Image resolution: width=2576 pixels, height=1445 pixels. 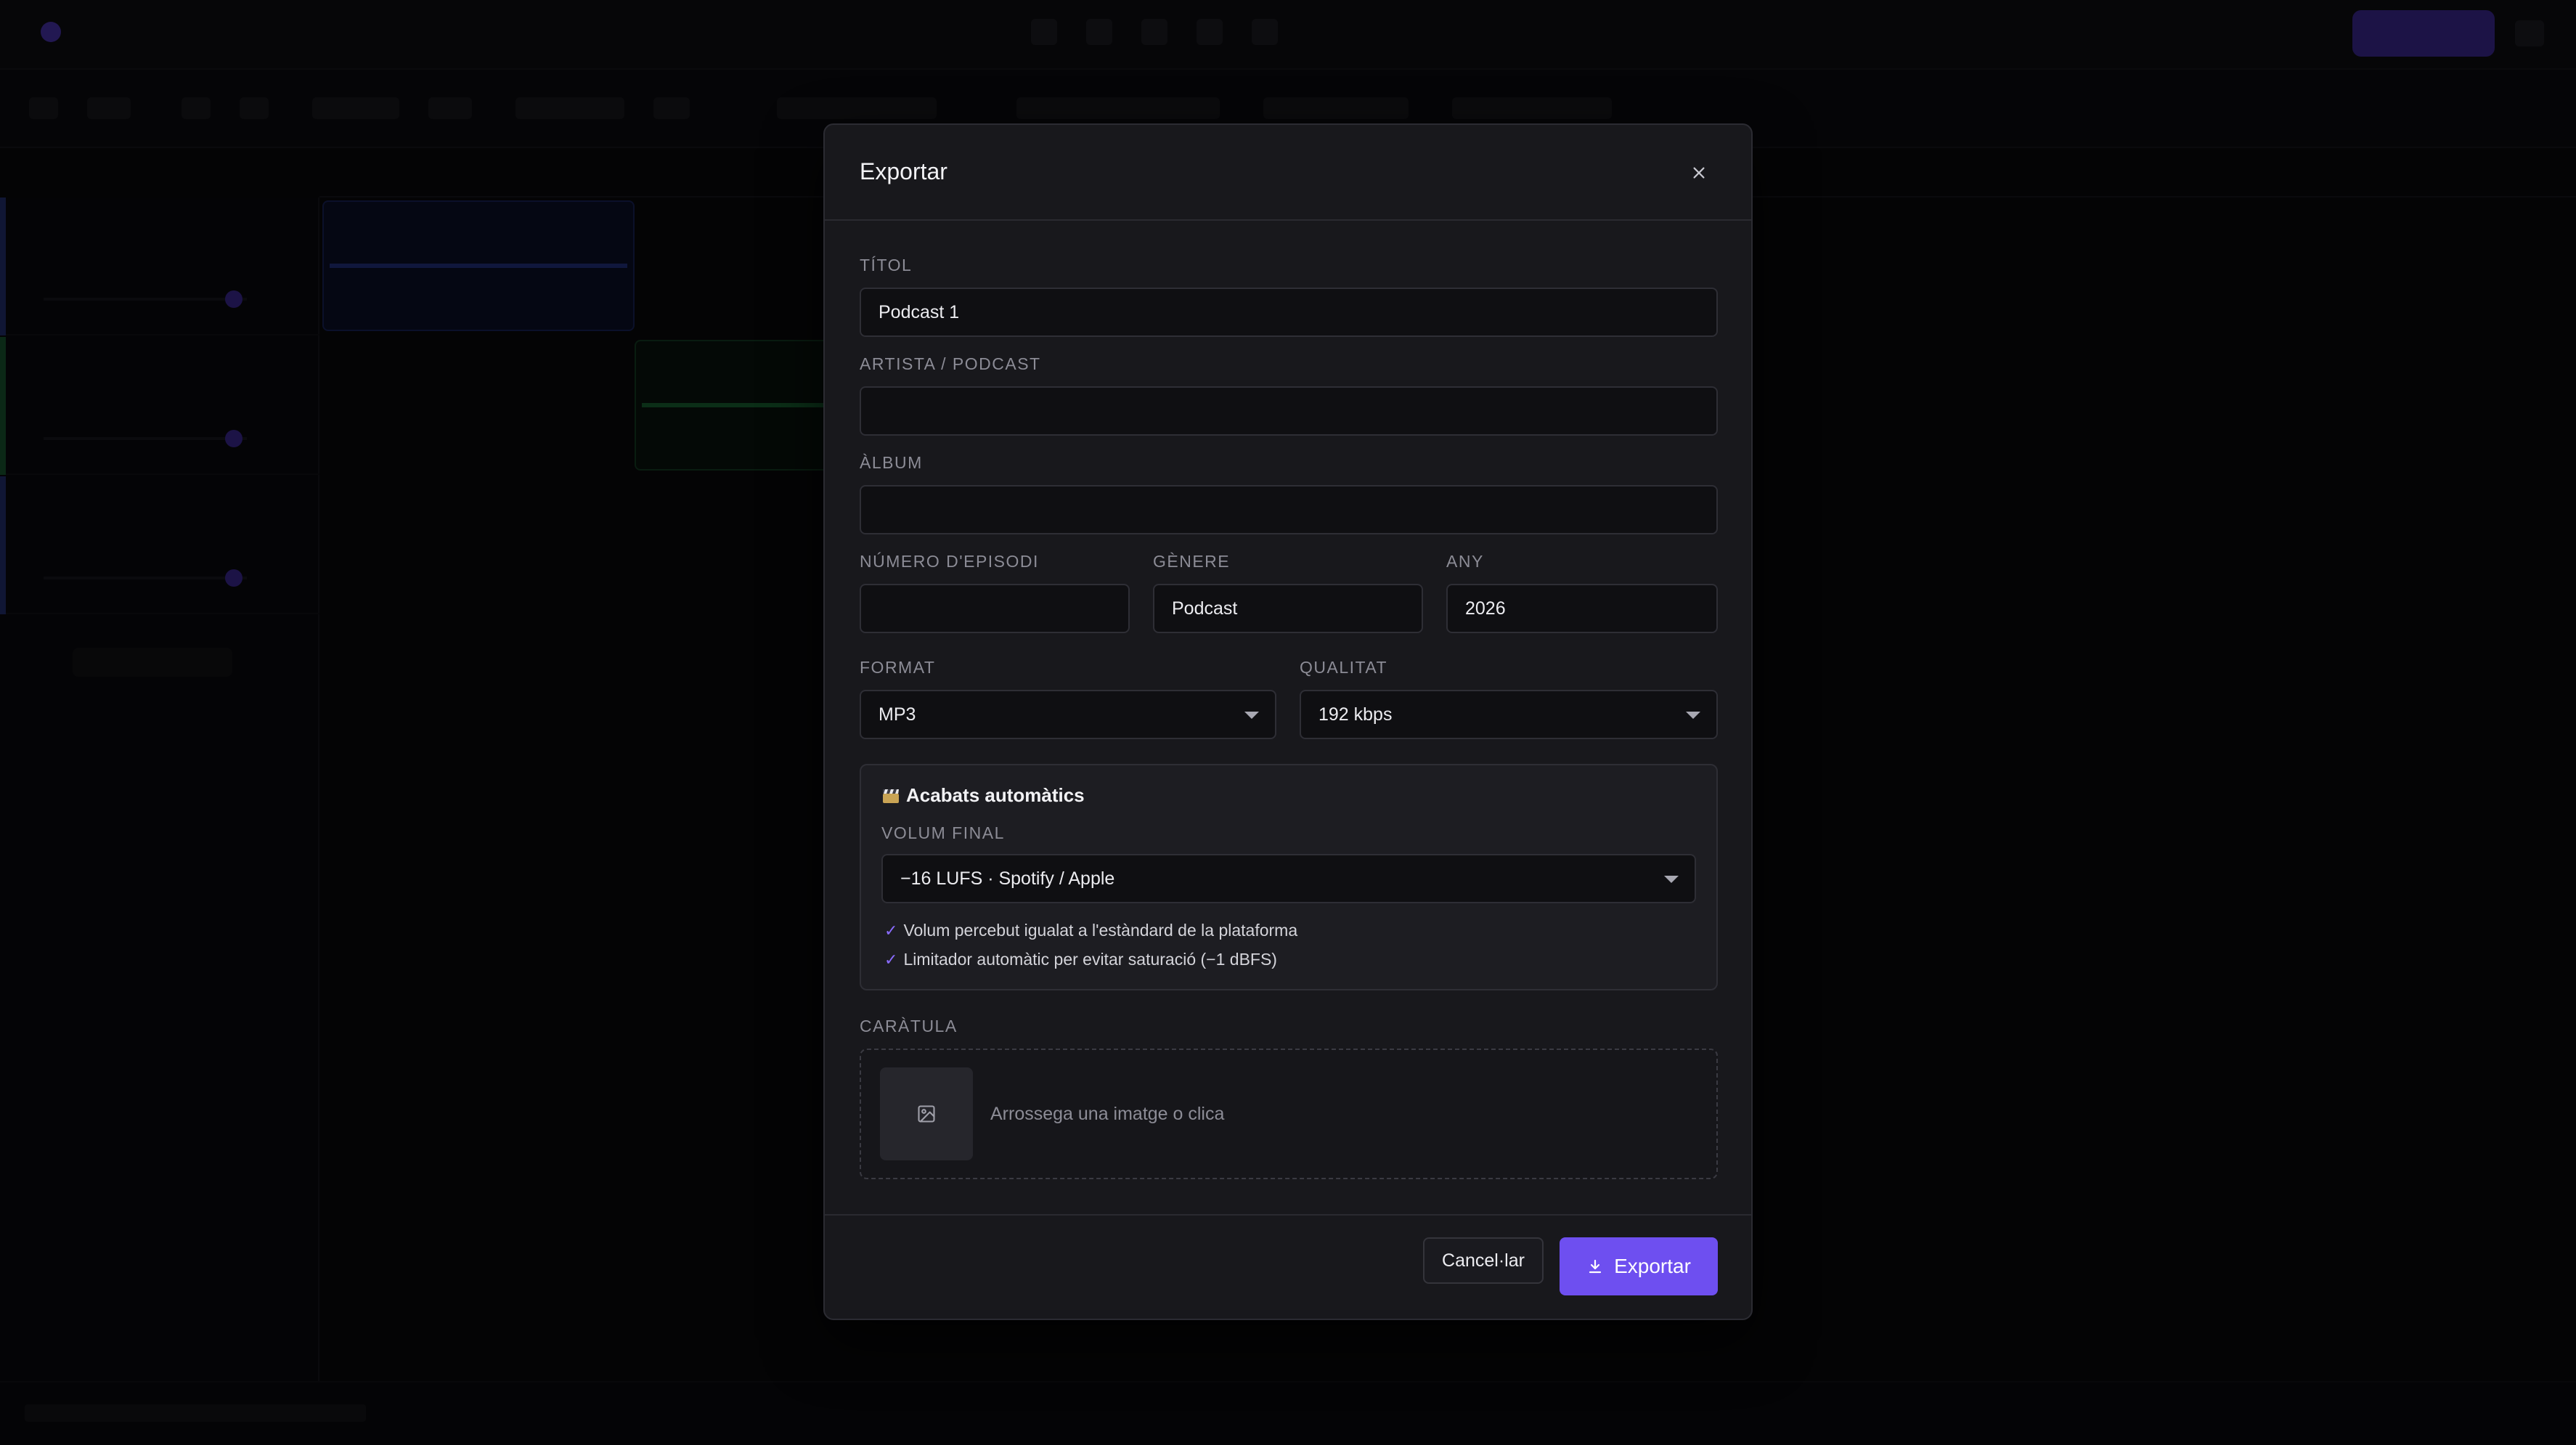 I want to click on year-input, so click(x=1582, y=608).